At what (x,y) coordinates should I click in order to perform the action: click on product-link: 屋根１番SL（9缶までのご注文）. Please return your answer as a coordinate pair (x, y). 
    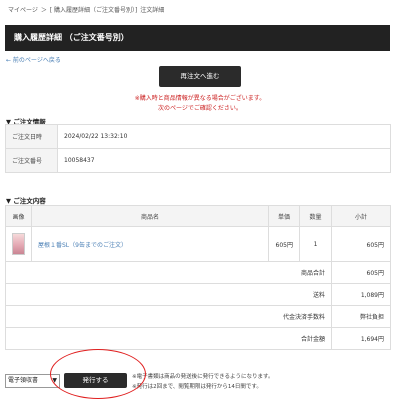
    Looking at the image, I should click on (79, 245).